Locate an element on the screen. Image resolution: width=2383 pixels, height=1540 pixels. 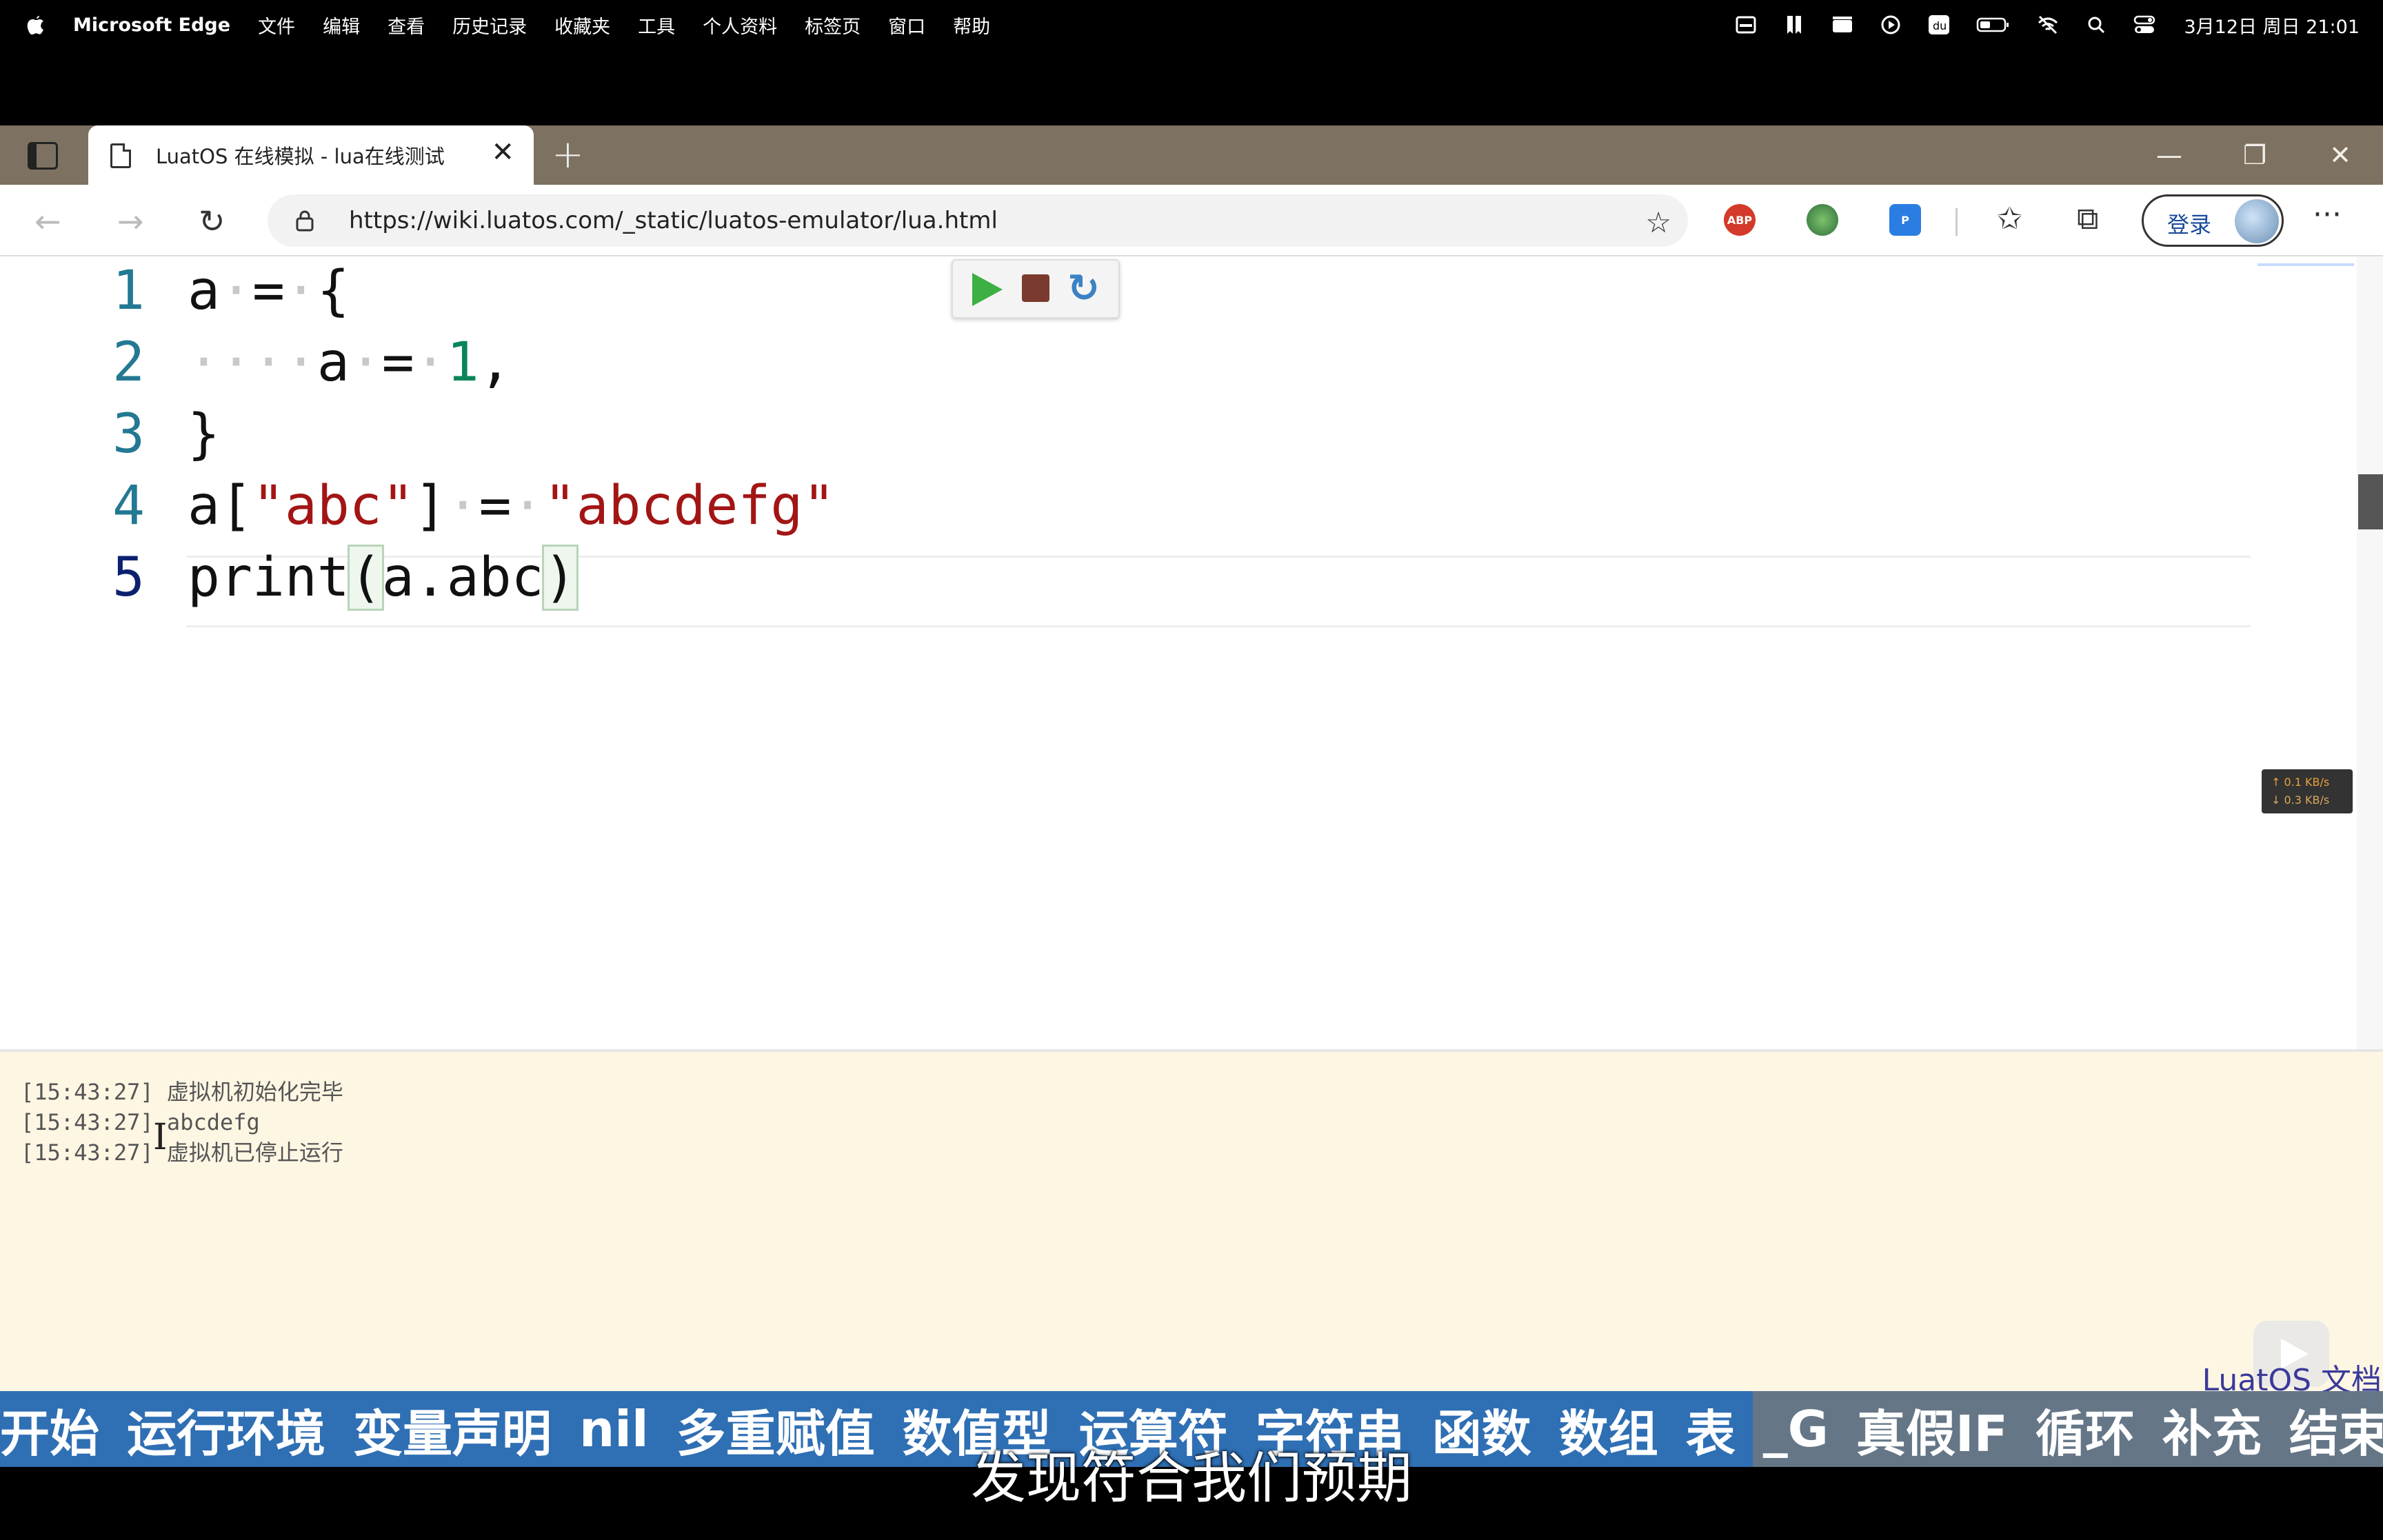
log-line: [15:43:27] 虚拟机已停止运行 is located at coordinates (182, 1153).